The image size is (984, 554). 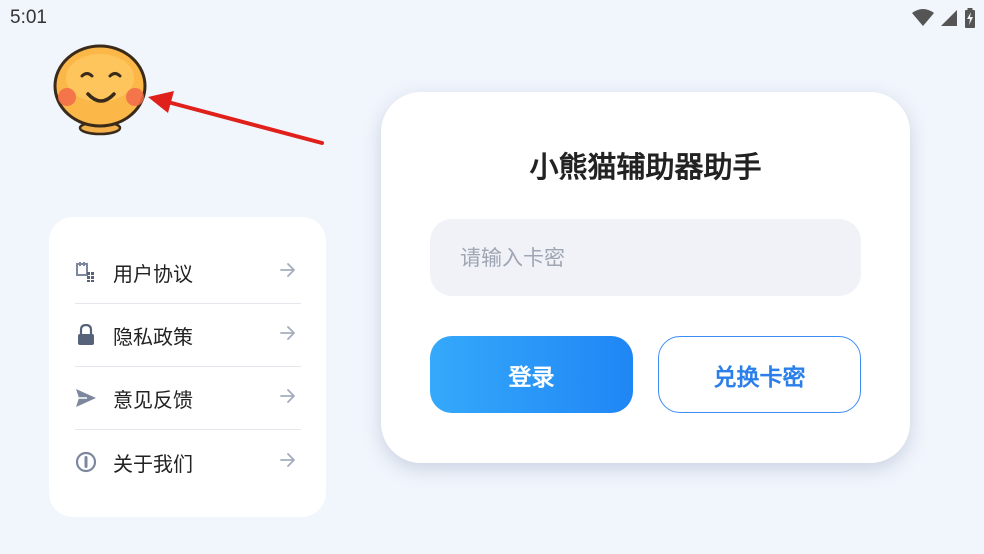 I want to click on menu-item-feedback: 意见反馈, so click(x=188, y=398).